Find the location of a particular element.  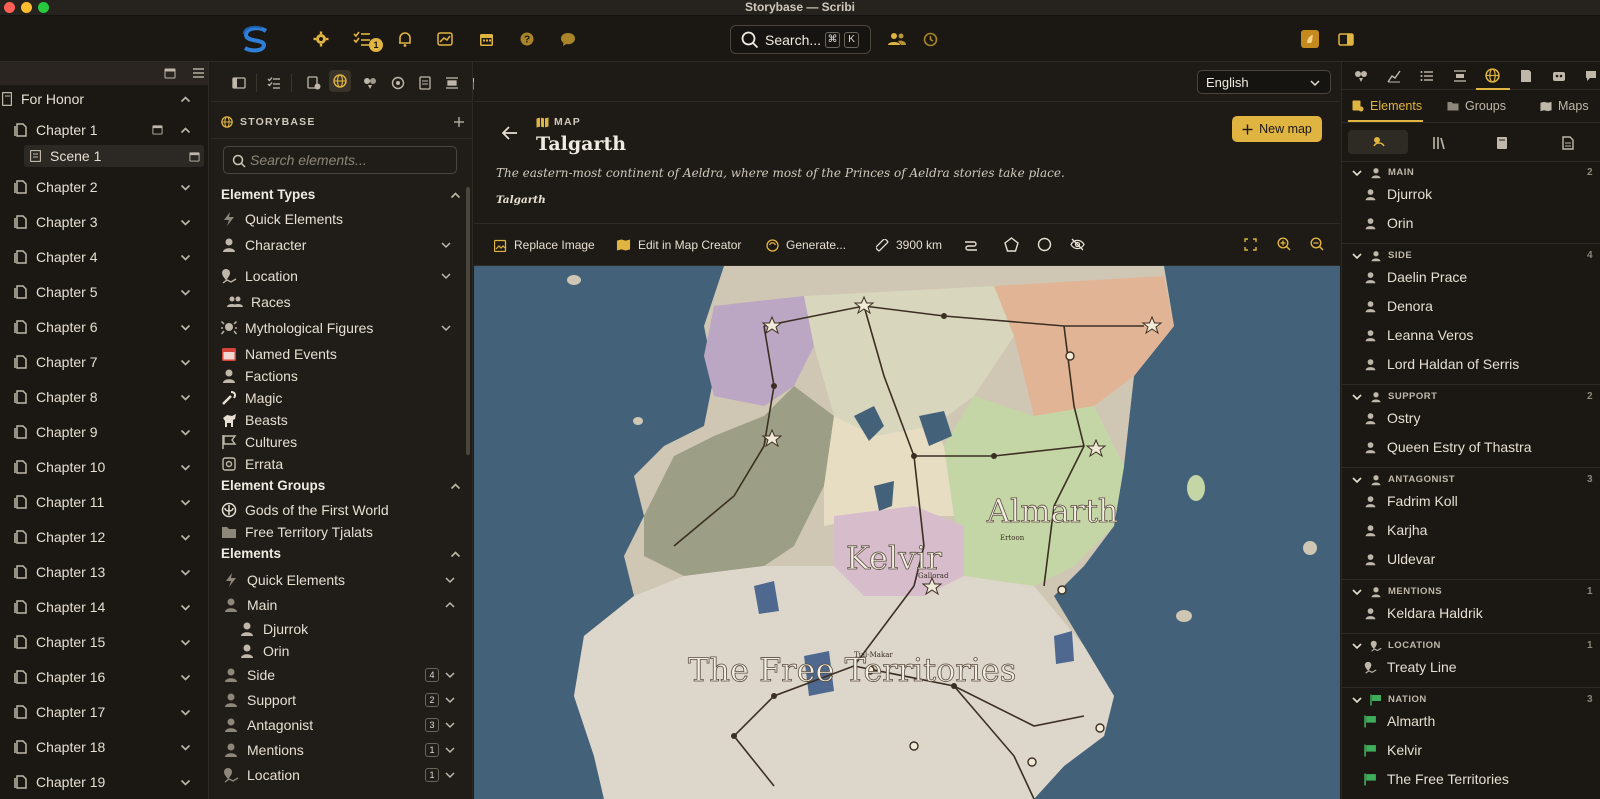

chapter-row: Chapter 10 is located at coordinates (104, 467).